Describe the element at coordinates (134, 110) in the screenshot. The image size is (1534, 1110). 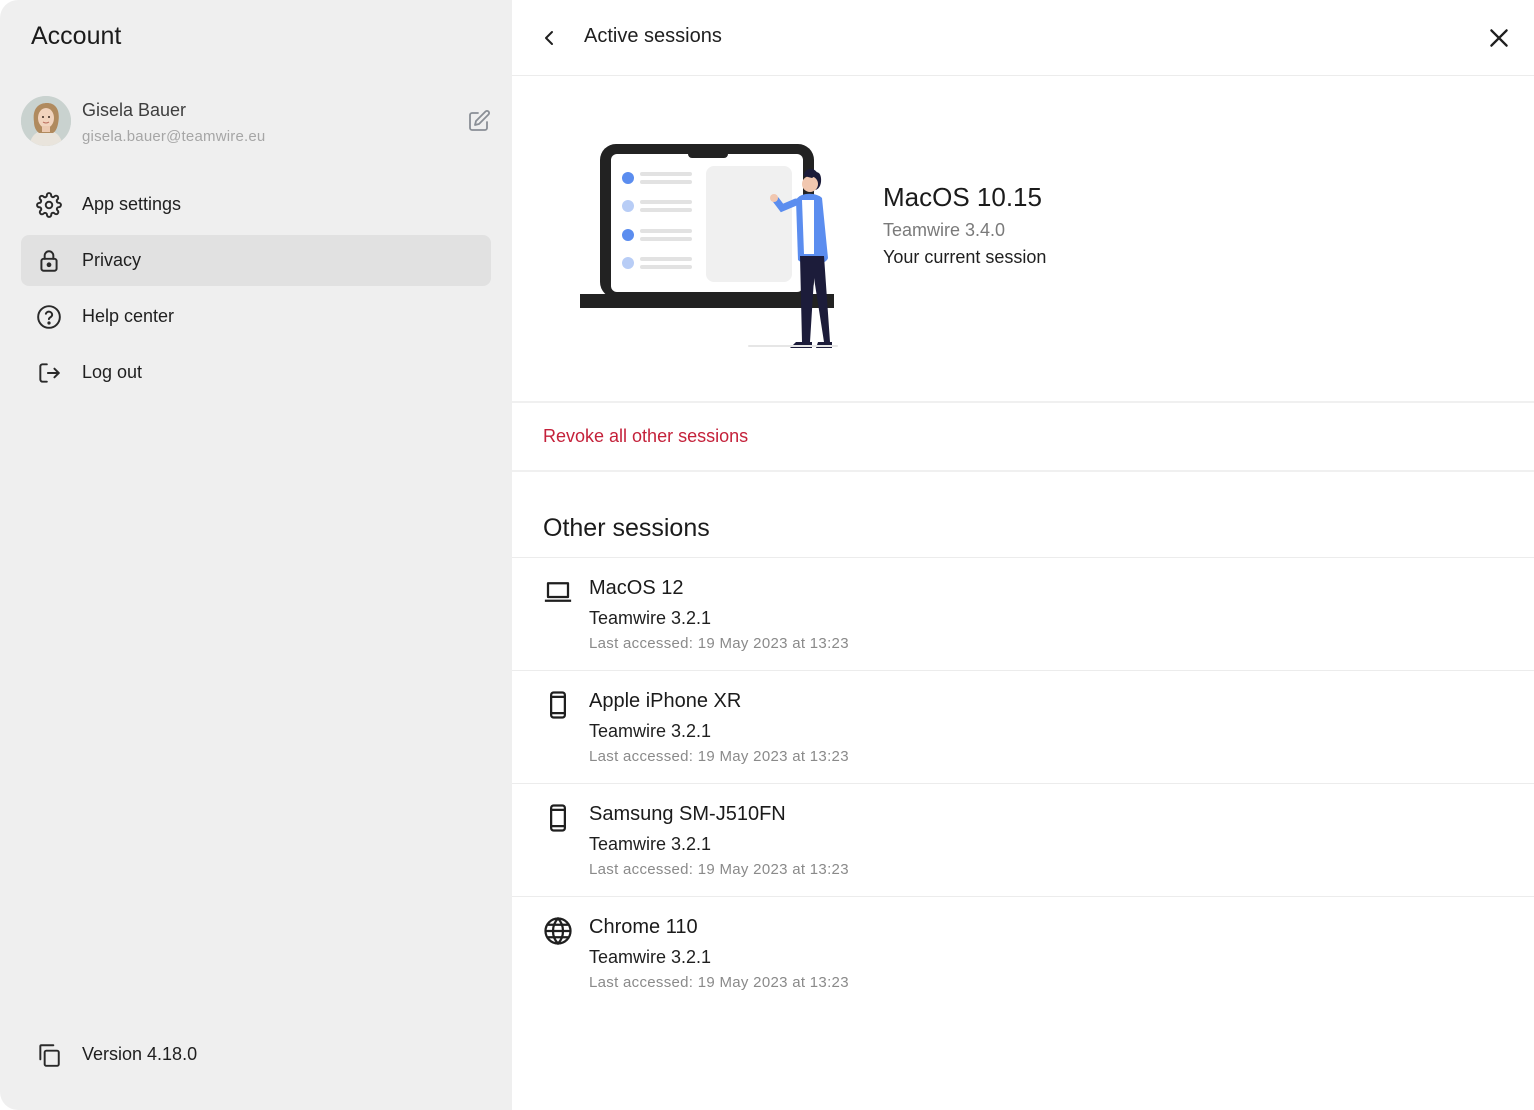
I see `profile-name: Gisela Bauer` at that location.